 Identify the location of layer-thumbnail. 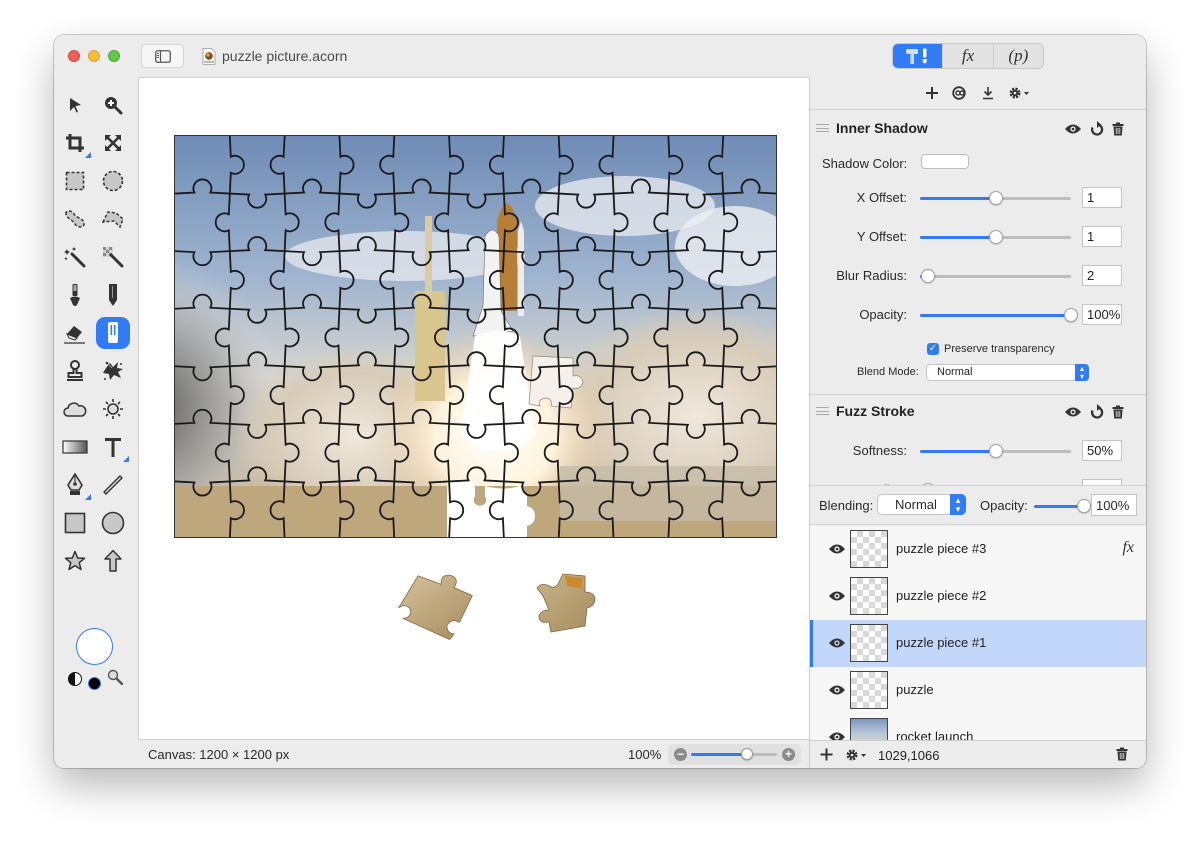
(869, 549).